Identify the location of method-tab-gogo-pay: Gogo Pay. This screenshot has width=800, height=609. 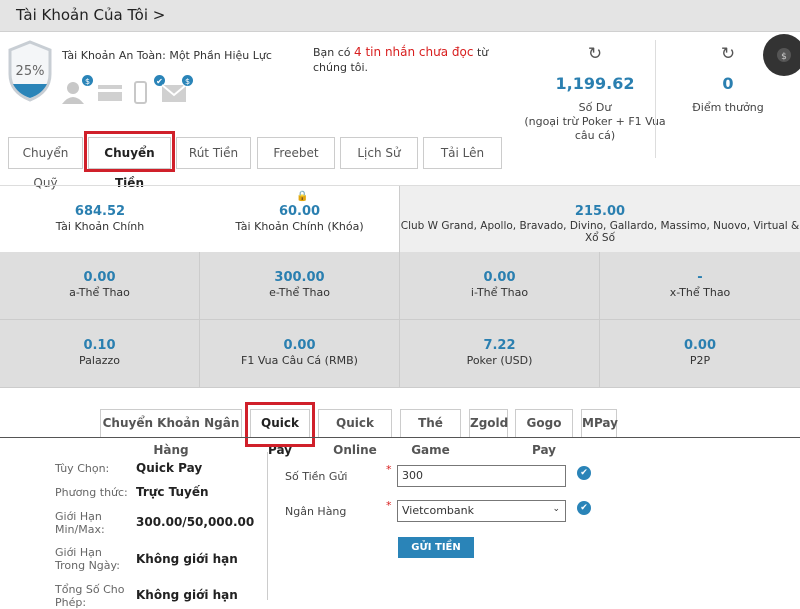
(544, 433).